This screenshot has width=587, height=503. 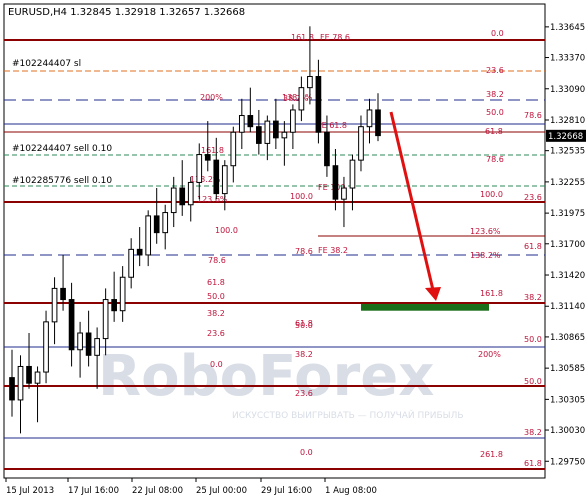 I want to click on y-tick-label: 1.32810, so click(x=567, y=121).